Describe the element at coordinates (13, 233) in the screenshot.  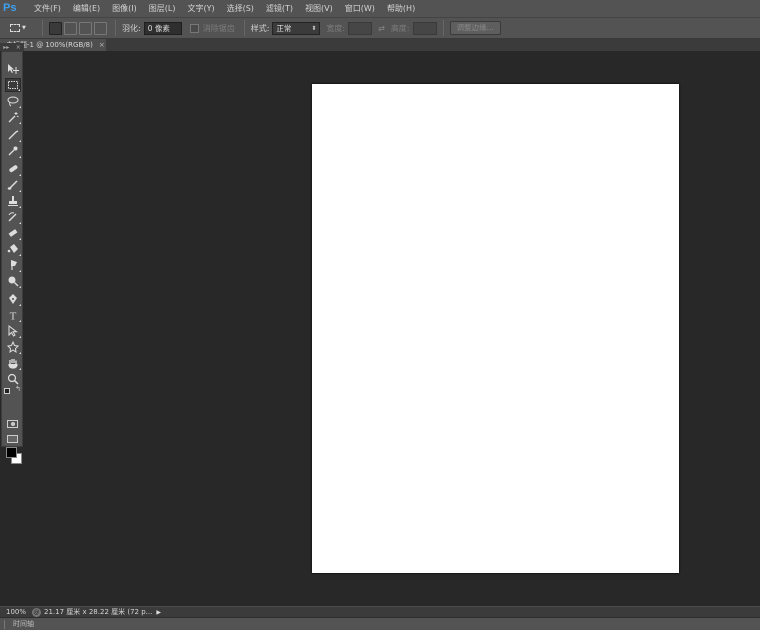
I see `eraser-icon` at that location.